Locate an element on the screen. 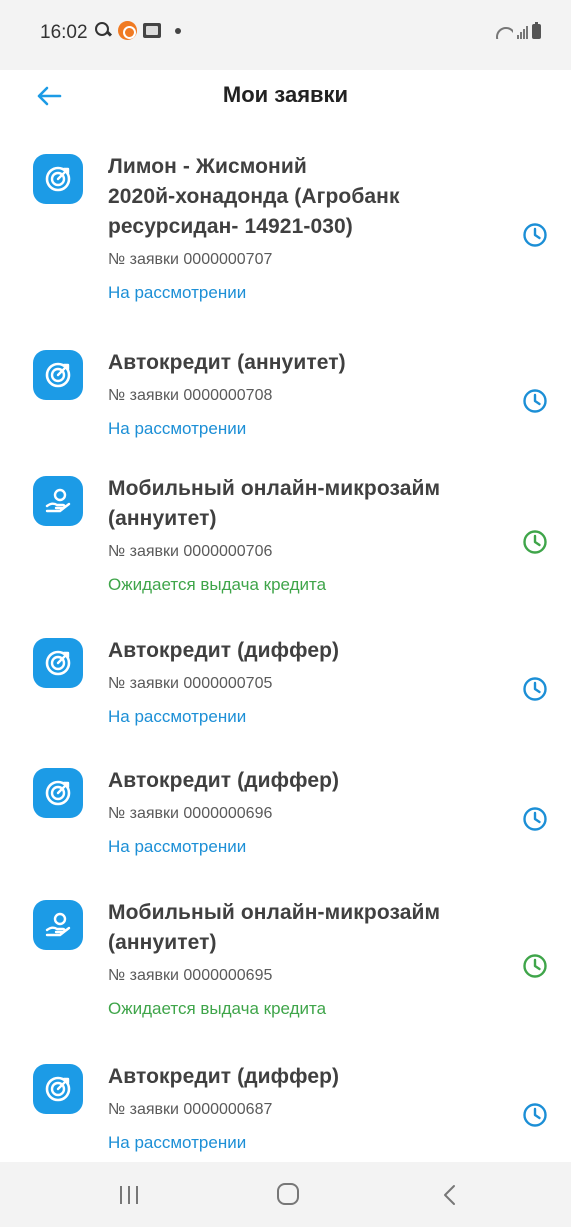  application-number: № заявки 0000000706 is located at coordinates (190, 551).